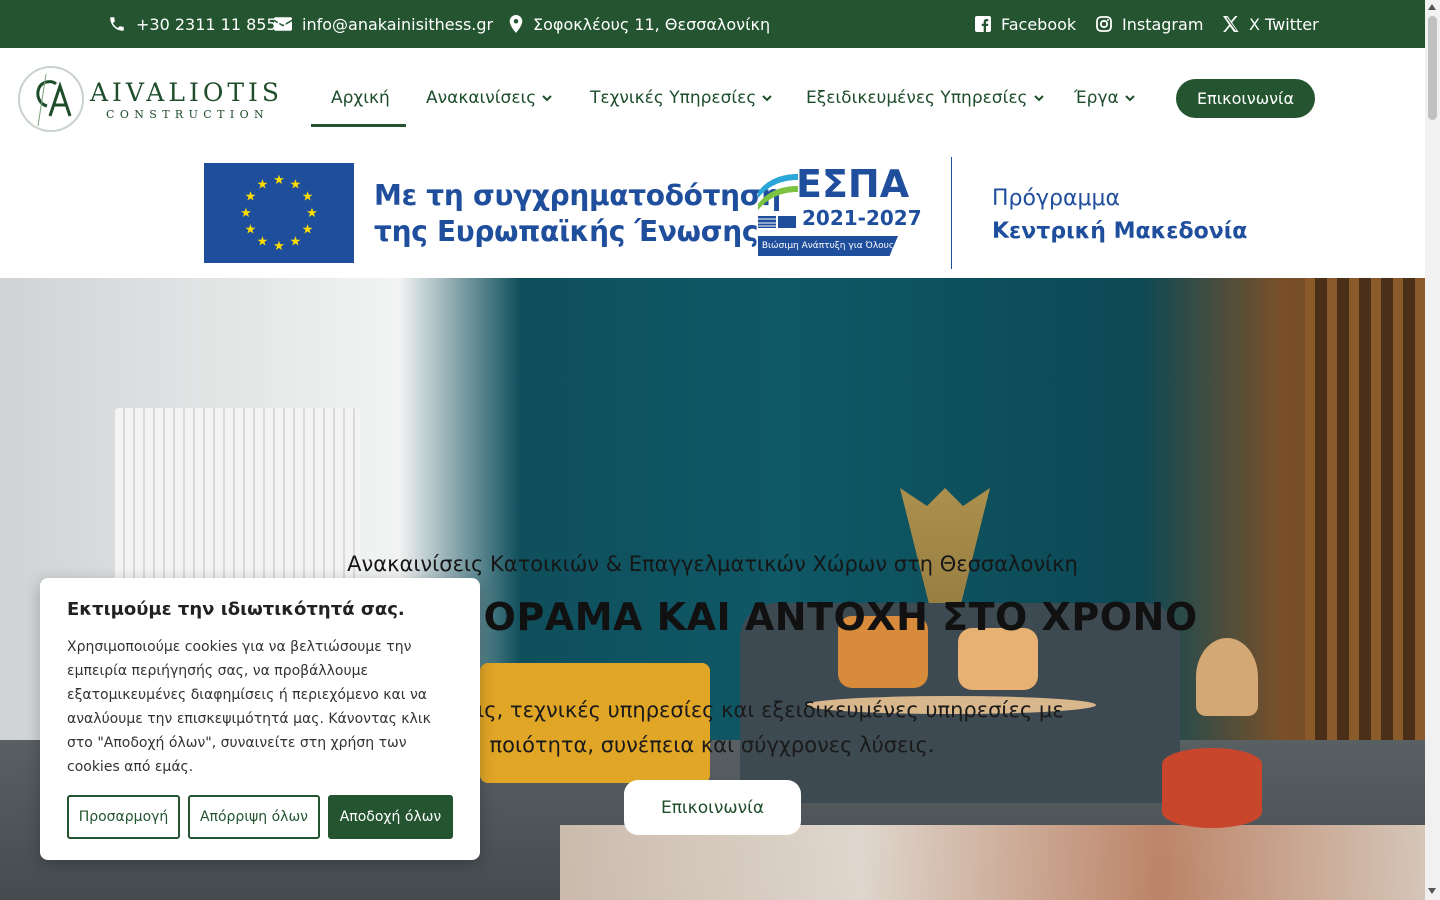 This screenshot has height=900, width=1440. What do you see at coordinates (673, 98) in the screenshot?
I see `nav-label: Τεχνικές Υπηρεσίες` at bounding box center [673, 98].